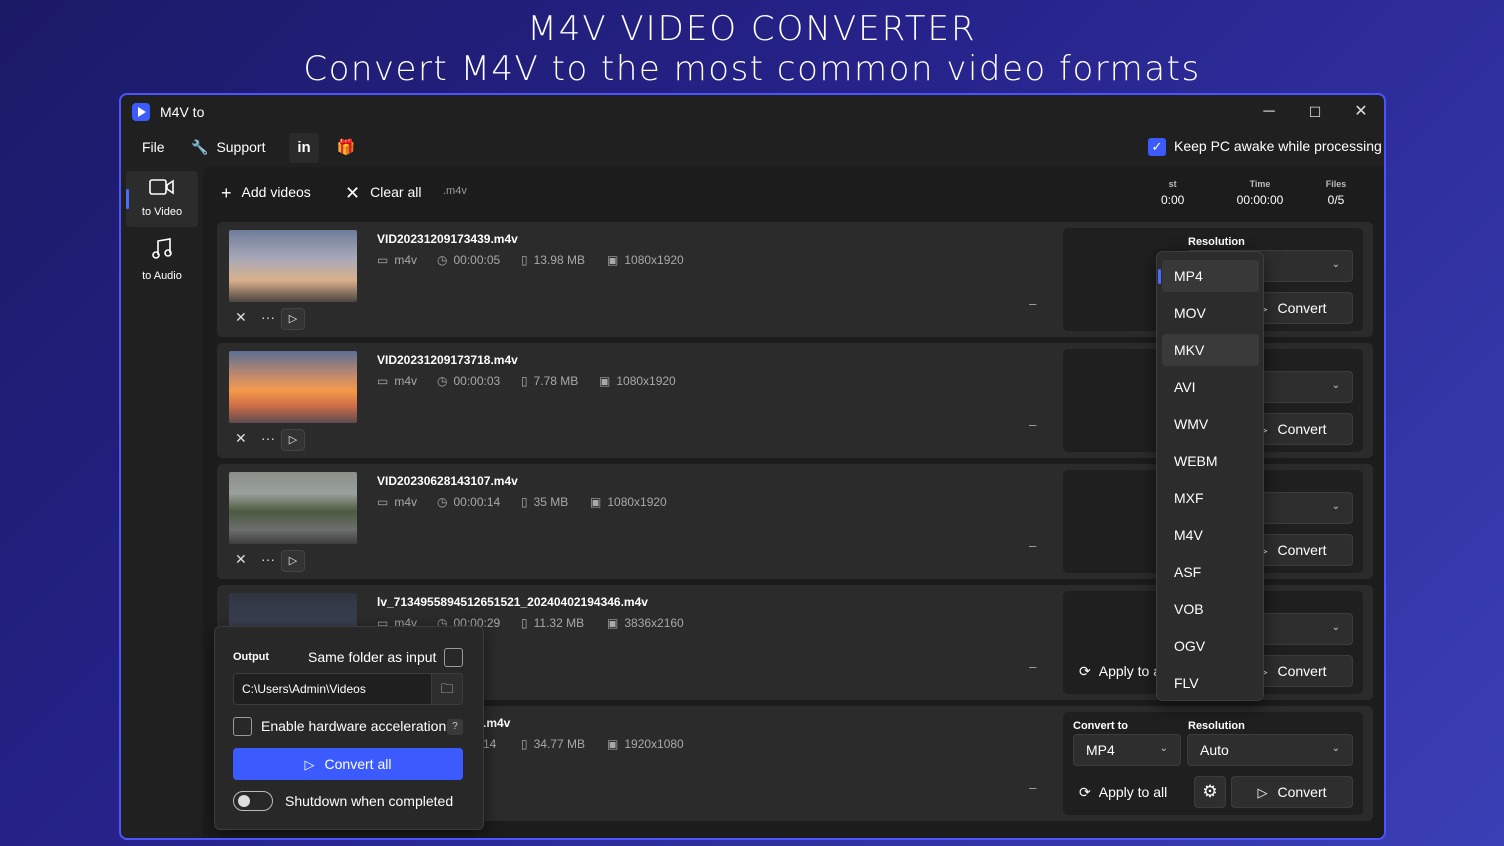 The width and height of the screenshot is (1504, 846). What do you see at coordinates (153, 147) in the screenshot?
I see `menu-file: File` at bounding box center [153, 147].